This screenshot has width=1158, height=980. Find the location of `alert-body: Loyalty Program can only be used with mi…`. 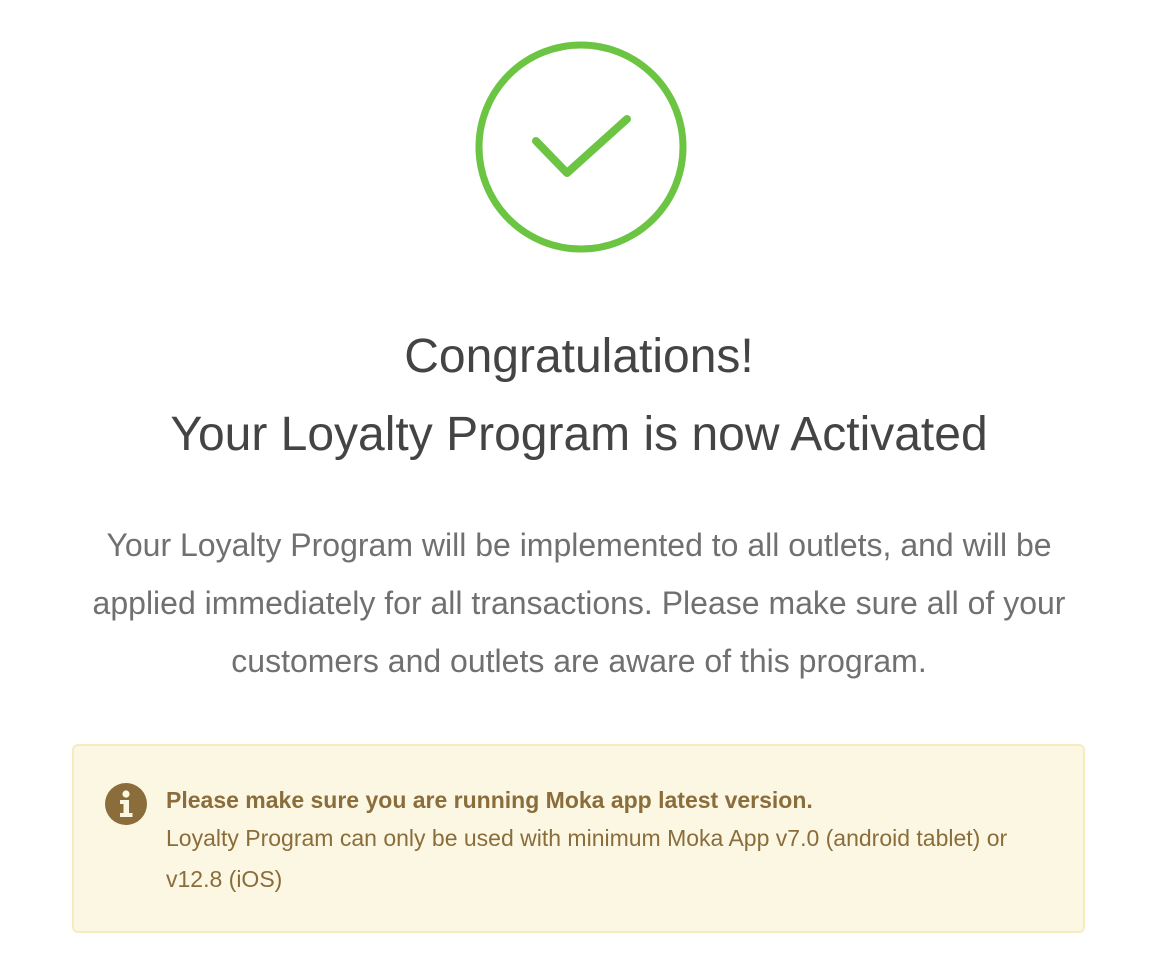

alert-body: Loyalty Program can only be used with mi… is located at coordinates (587, 858).